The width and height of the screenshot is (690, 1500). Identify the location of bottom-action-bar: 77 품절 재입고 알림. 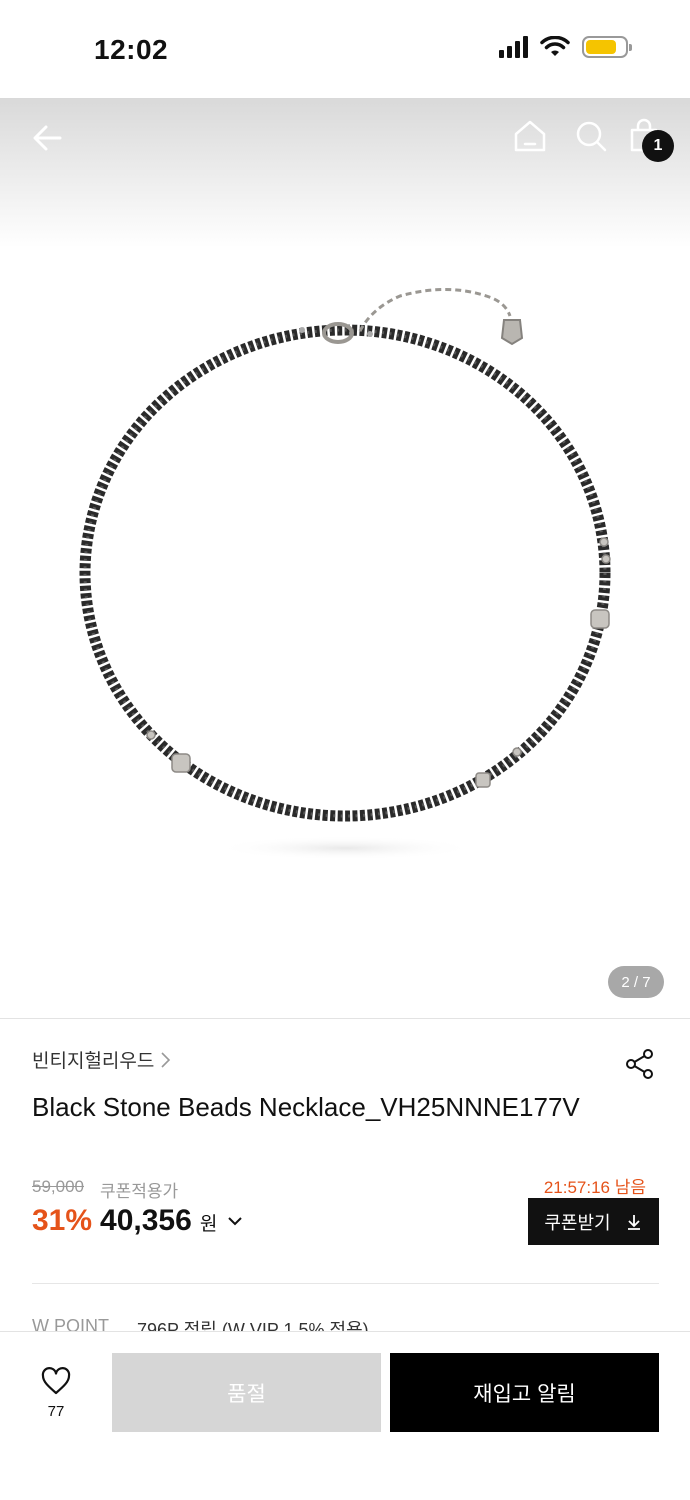
(345, 1415).